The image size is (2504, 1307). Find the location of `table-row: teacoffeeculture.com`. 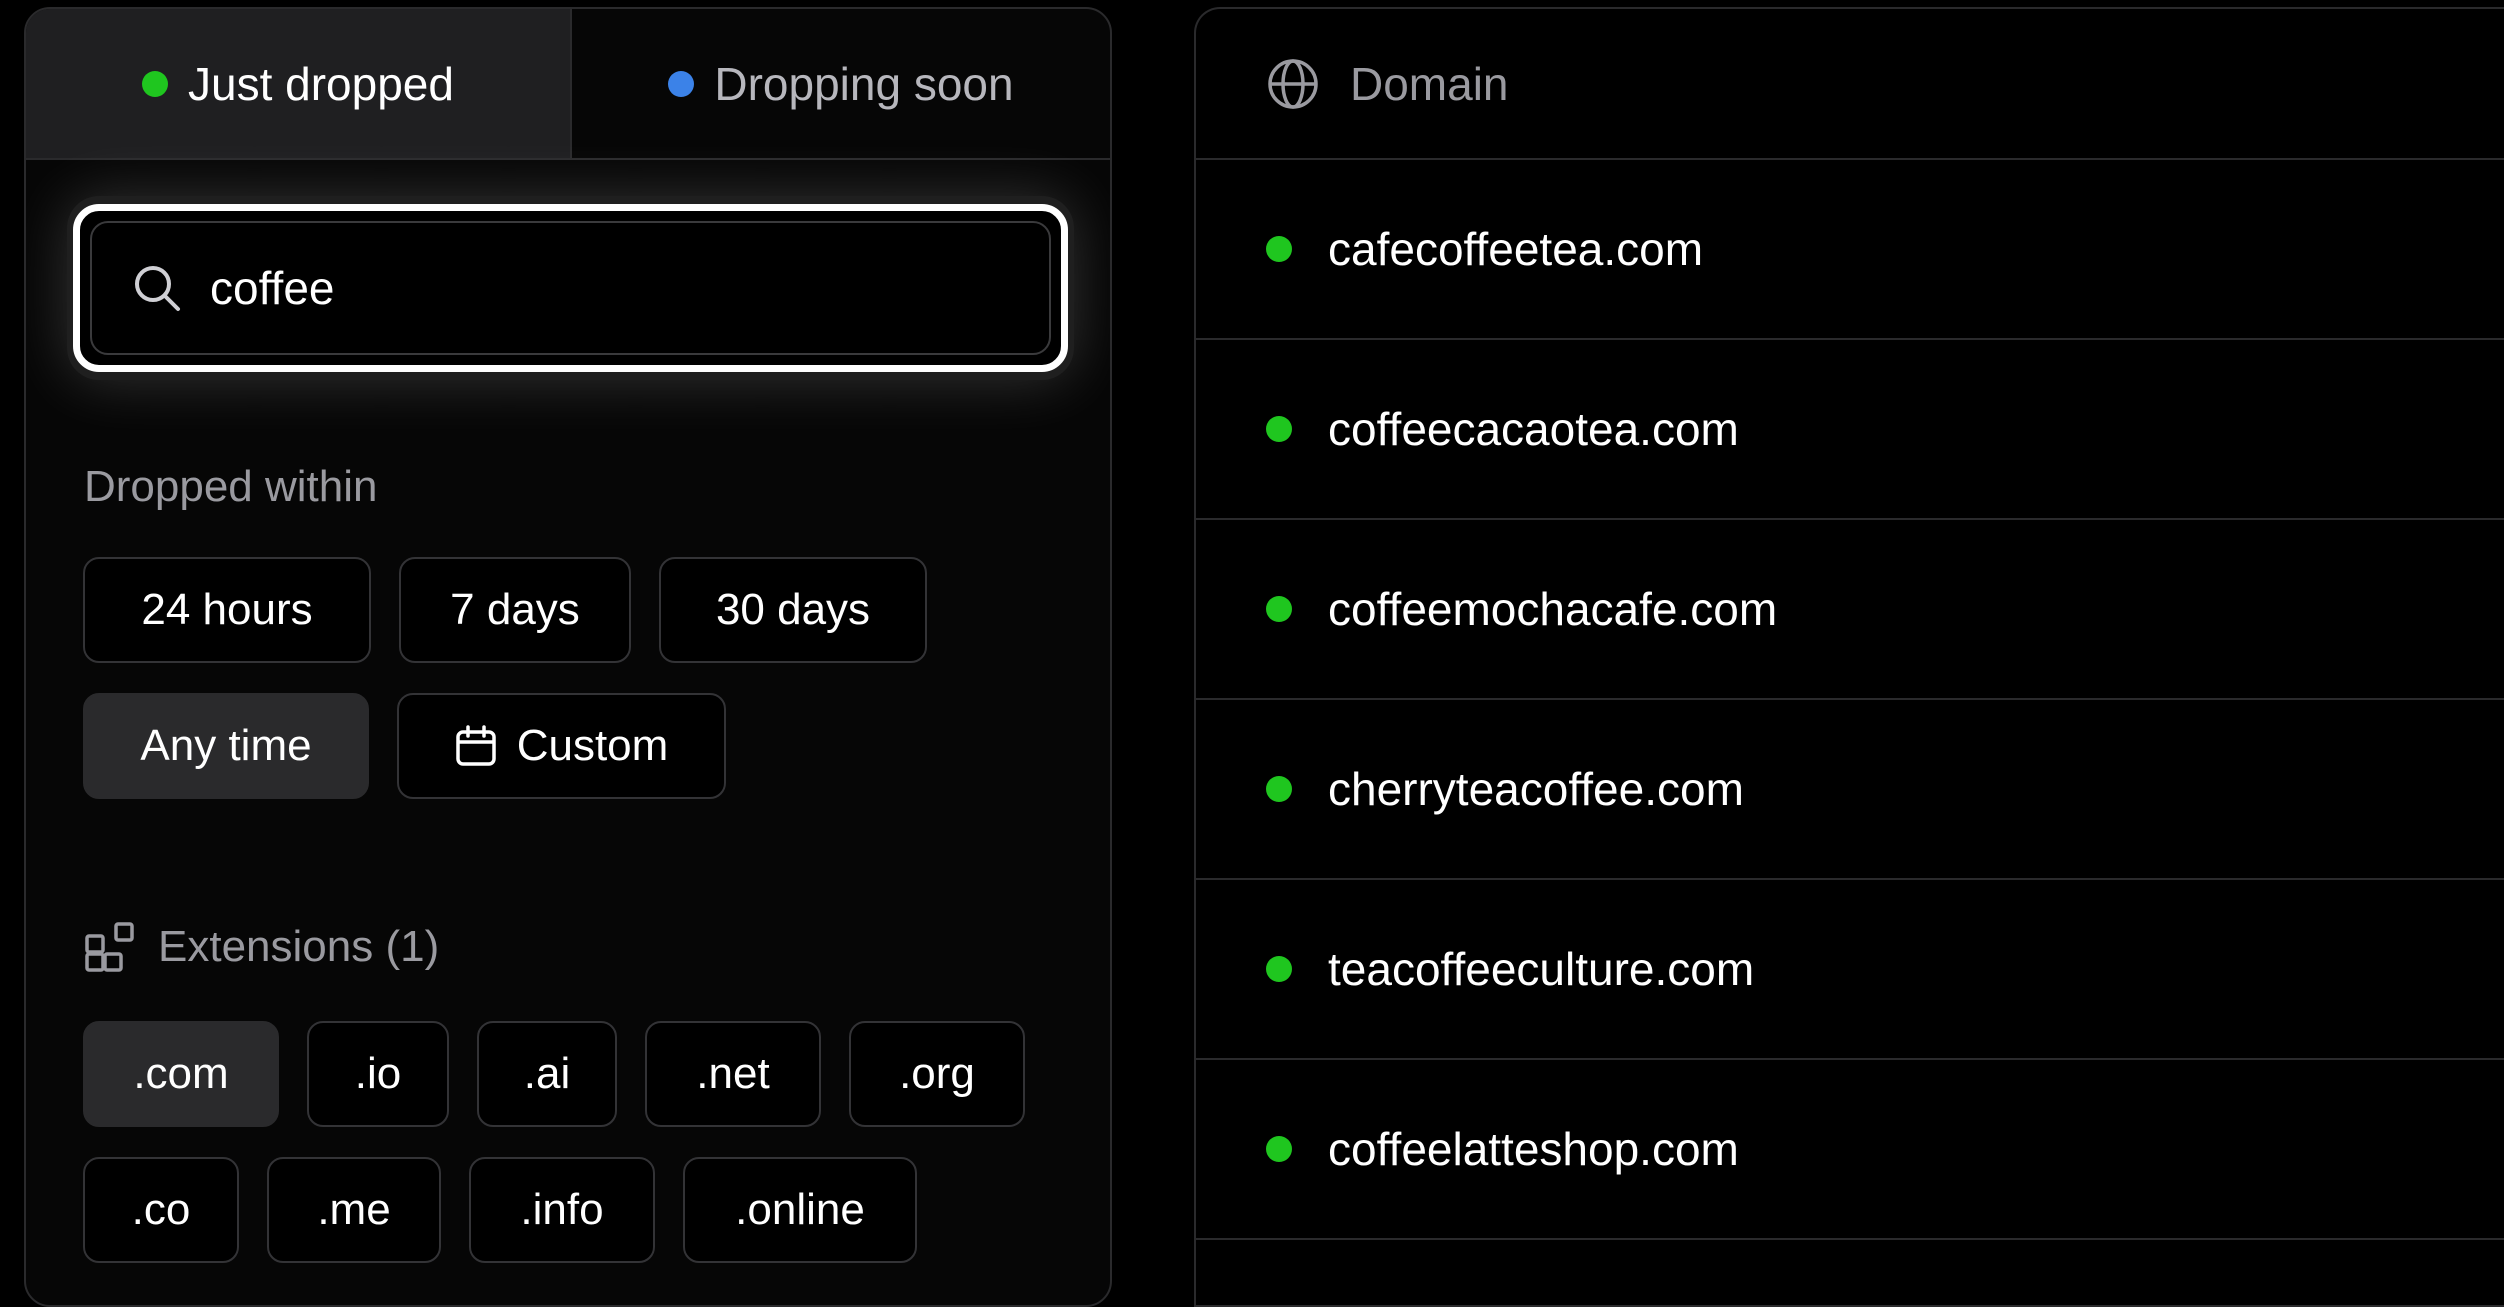

table-row: teacoffeeculture.com is located at coordinates (1850, 970).